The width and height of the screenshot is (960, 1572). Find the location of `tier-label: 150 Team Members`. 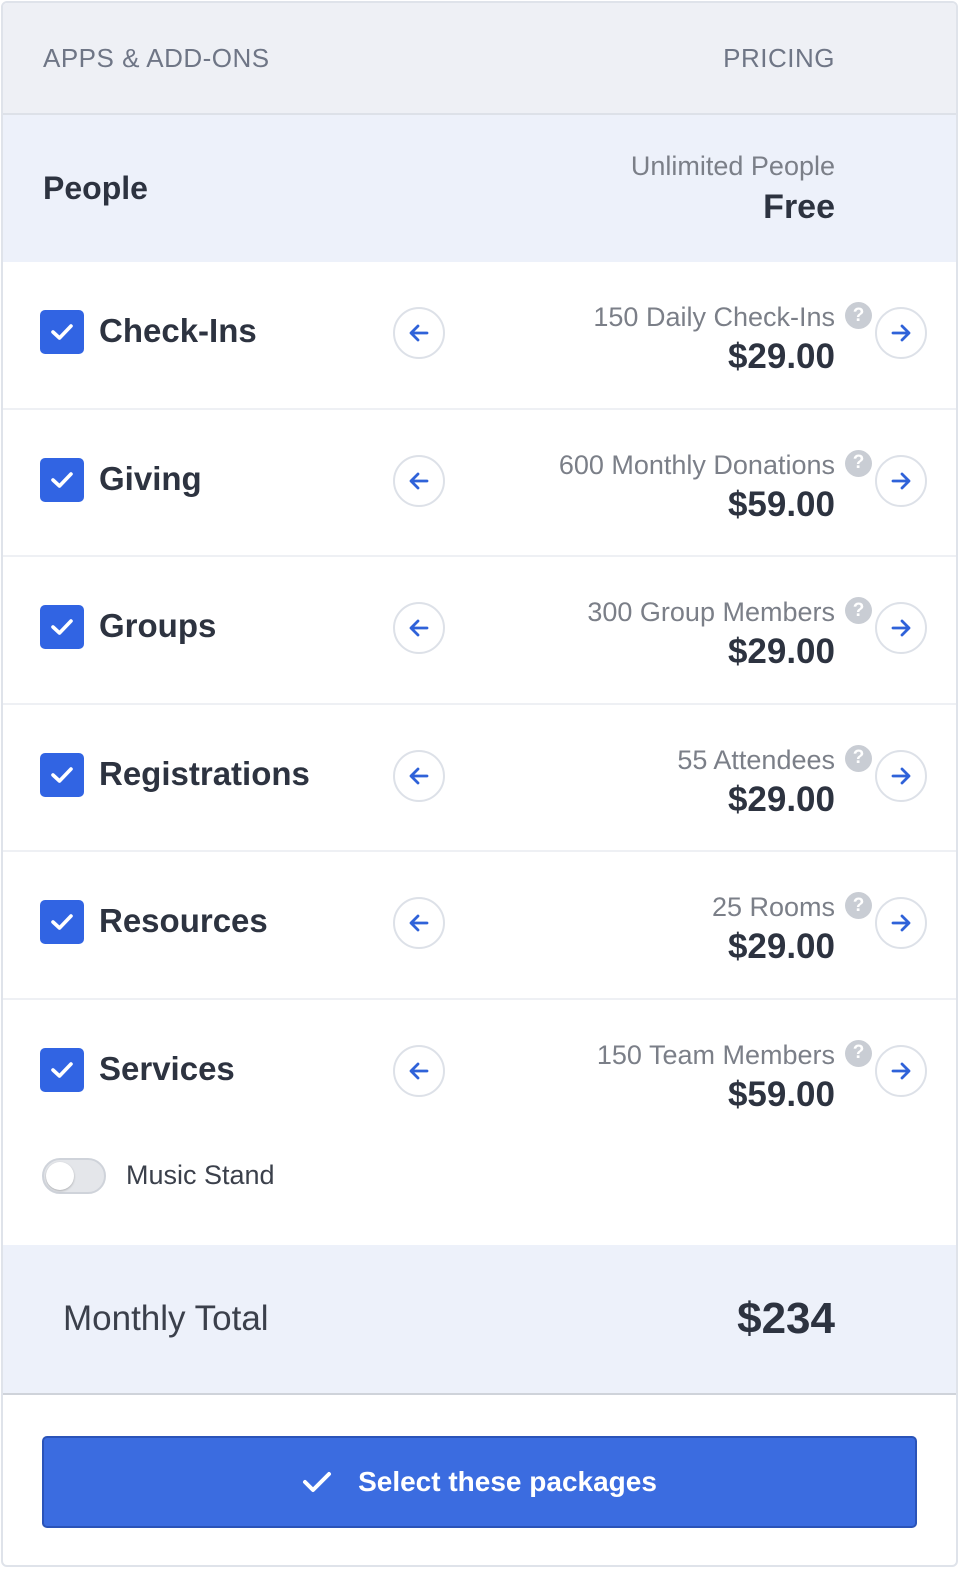

tier-label: 150 Team Members is located at coordinates (715, 1054).